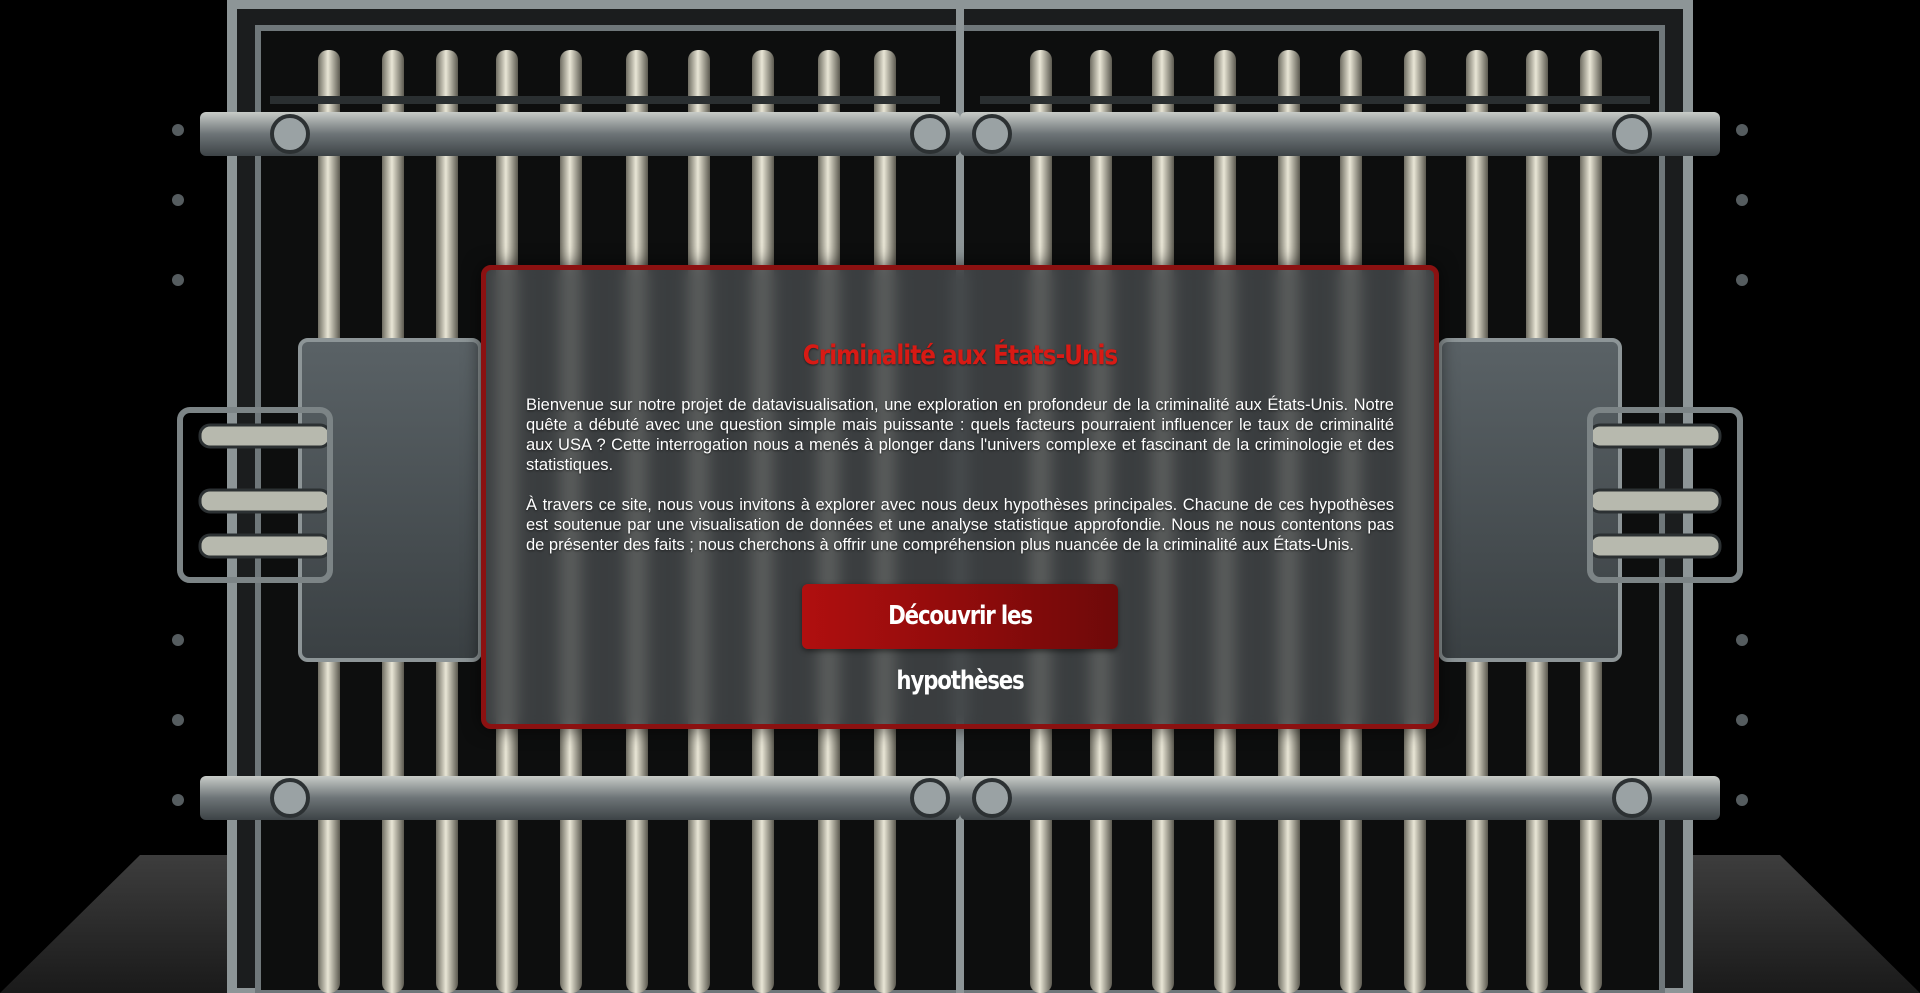 This screenshot has height=993, width=1920. Describe the element at coordinates (960, 648) in the screenshot. I see `discover-hypotheses-label: Découvrir les hypothèses` at that location.